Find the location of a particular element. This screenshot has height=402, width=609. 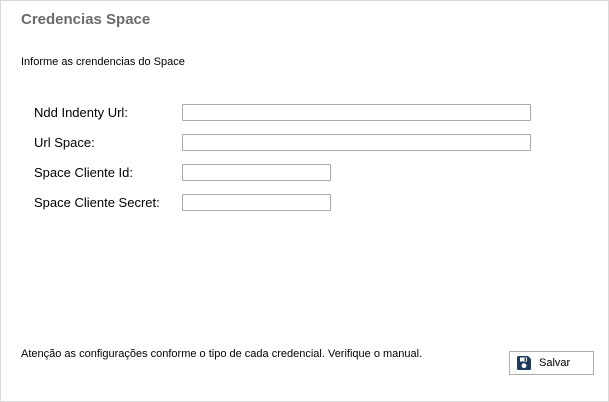

url-space-label: Url Space: is located at coordinates (64, 142).